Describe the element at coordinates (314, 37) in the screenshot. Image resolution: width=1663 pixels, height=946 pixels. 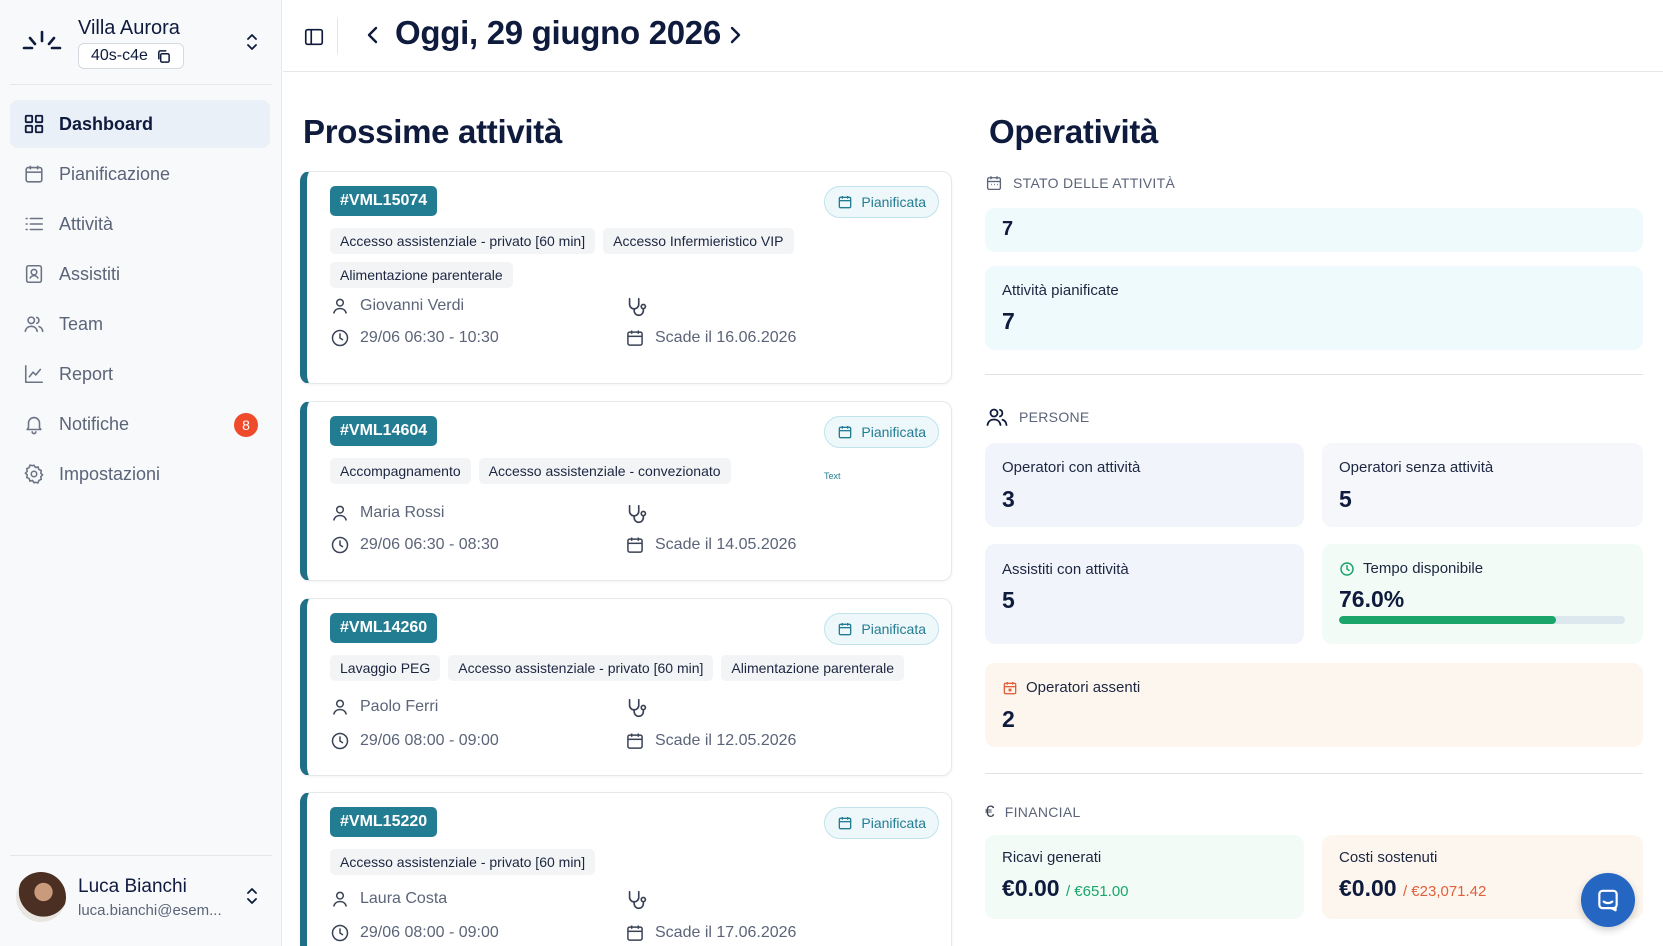
I see `sidebar-toggle-icon` at that location.